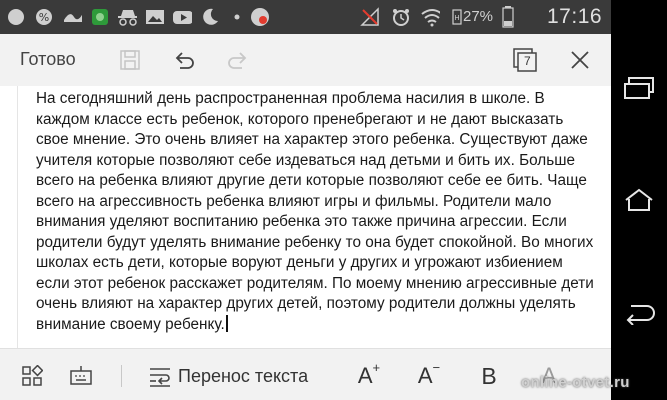 The width and height of the screenshot is (667, 400). I want to click on no-signal-icon, so click(370, 17).